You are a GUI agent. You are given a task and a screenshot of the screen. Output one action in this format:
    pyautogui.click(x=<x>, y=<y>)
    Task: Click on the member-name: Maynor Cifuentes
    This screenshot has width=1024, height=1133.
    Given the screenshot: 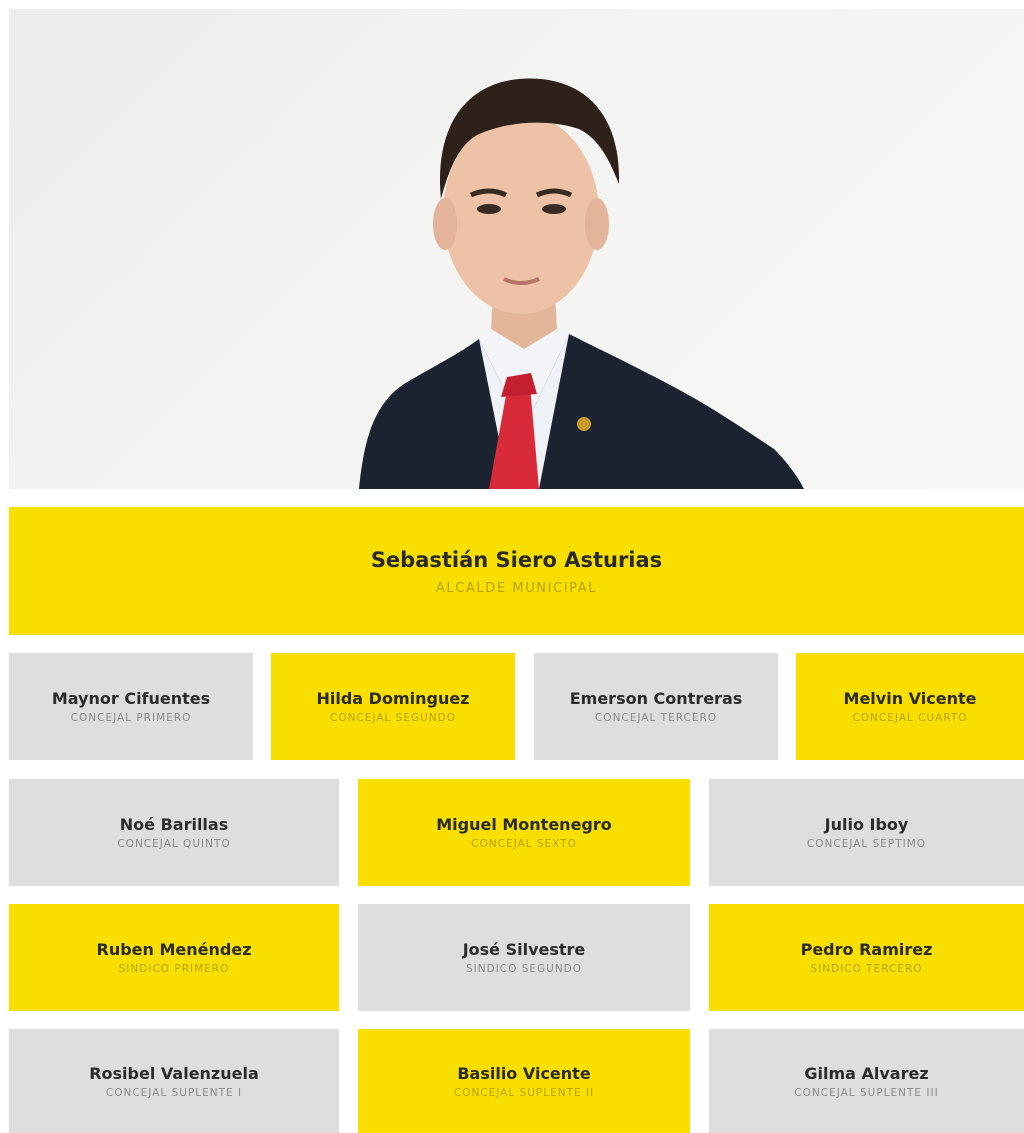 What is the action you would take?
    pyautogui.click(x=131, y=698)
    